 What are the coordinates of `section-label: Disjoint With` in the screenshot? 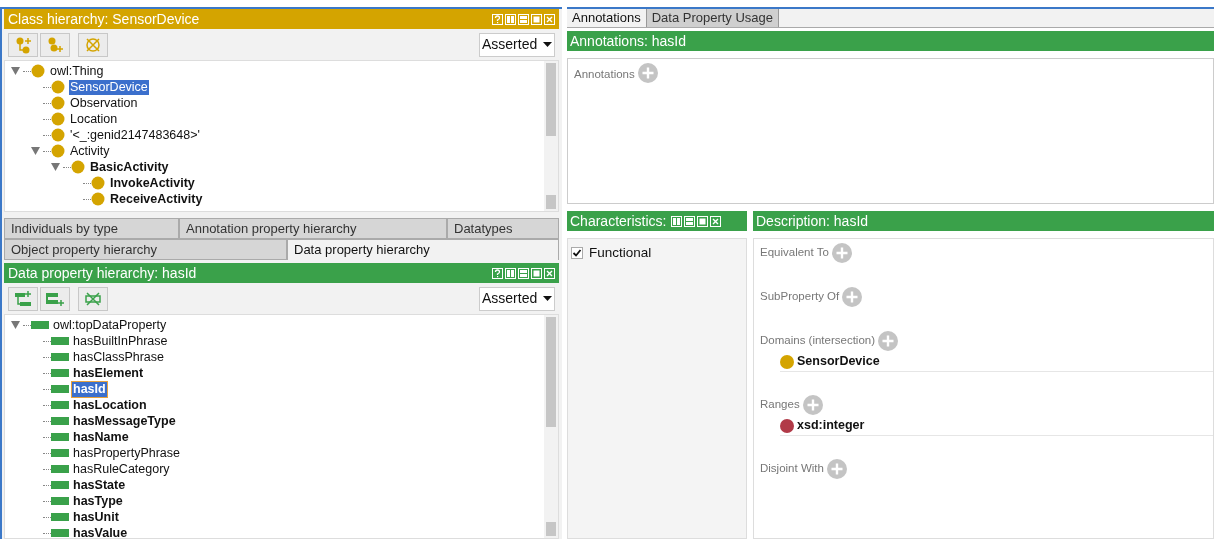 It's located at (792, 469).